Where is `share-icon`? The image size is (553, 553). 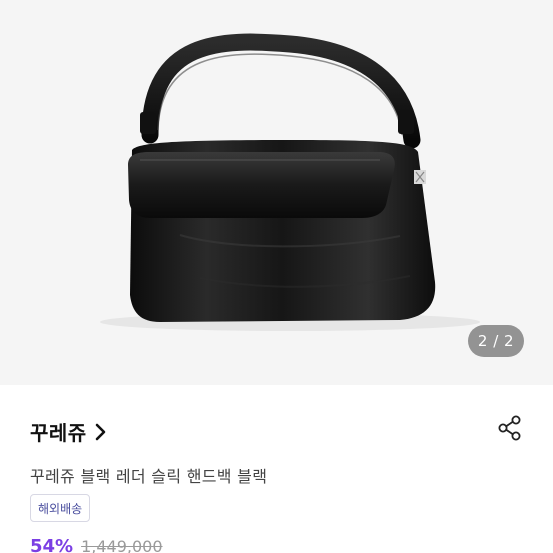 share-icon is located at coordinates (510, 430).